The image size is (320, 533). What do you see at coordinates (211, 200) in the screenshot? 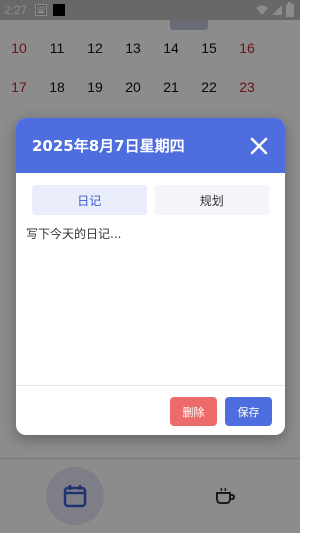
I see `tab-plan: 规划` at bounding box center [211, 200].